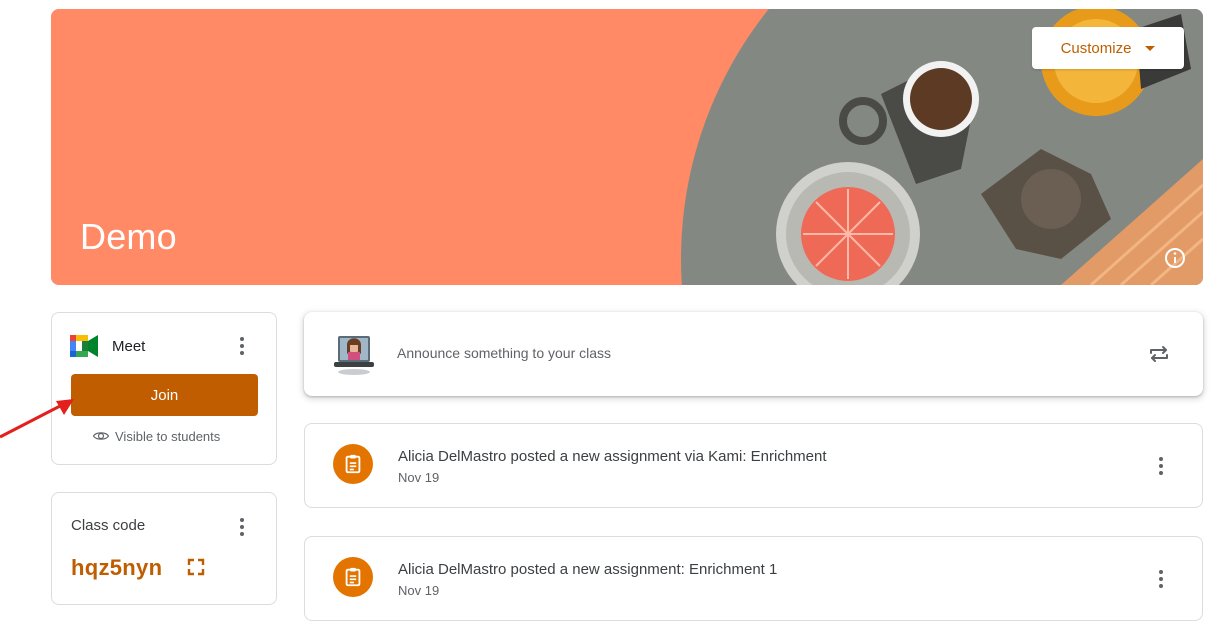  What do you see at coordinates (168, 436) in the screenshot?
I see `visibility-text: Visible to students` at bounding box center [168, 436].